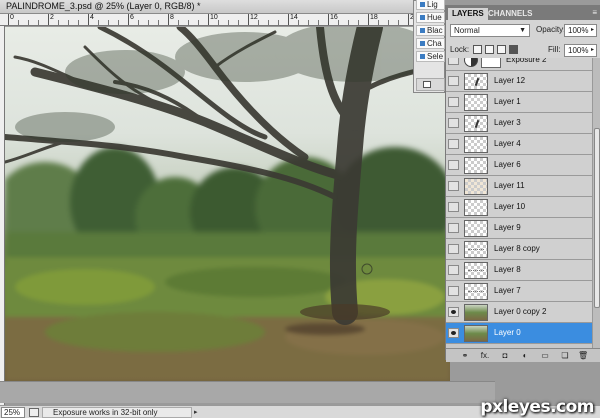 This screenshot has height=418, width=600. I want to click on adjustment-channel: Cha, so click(430, 43).